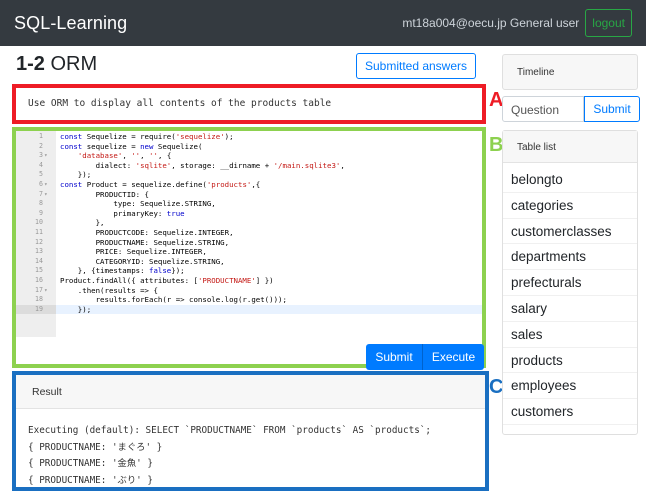  I want to click on code-token: Sequelize = require(, so click(129, 136).